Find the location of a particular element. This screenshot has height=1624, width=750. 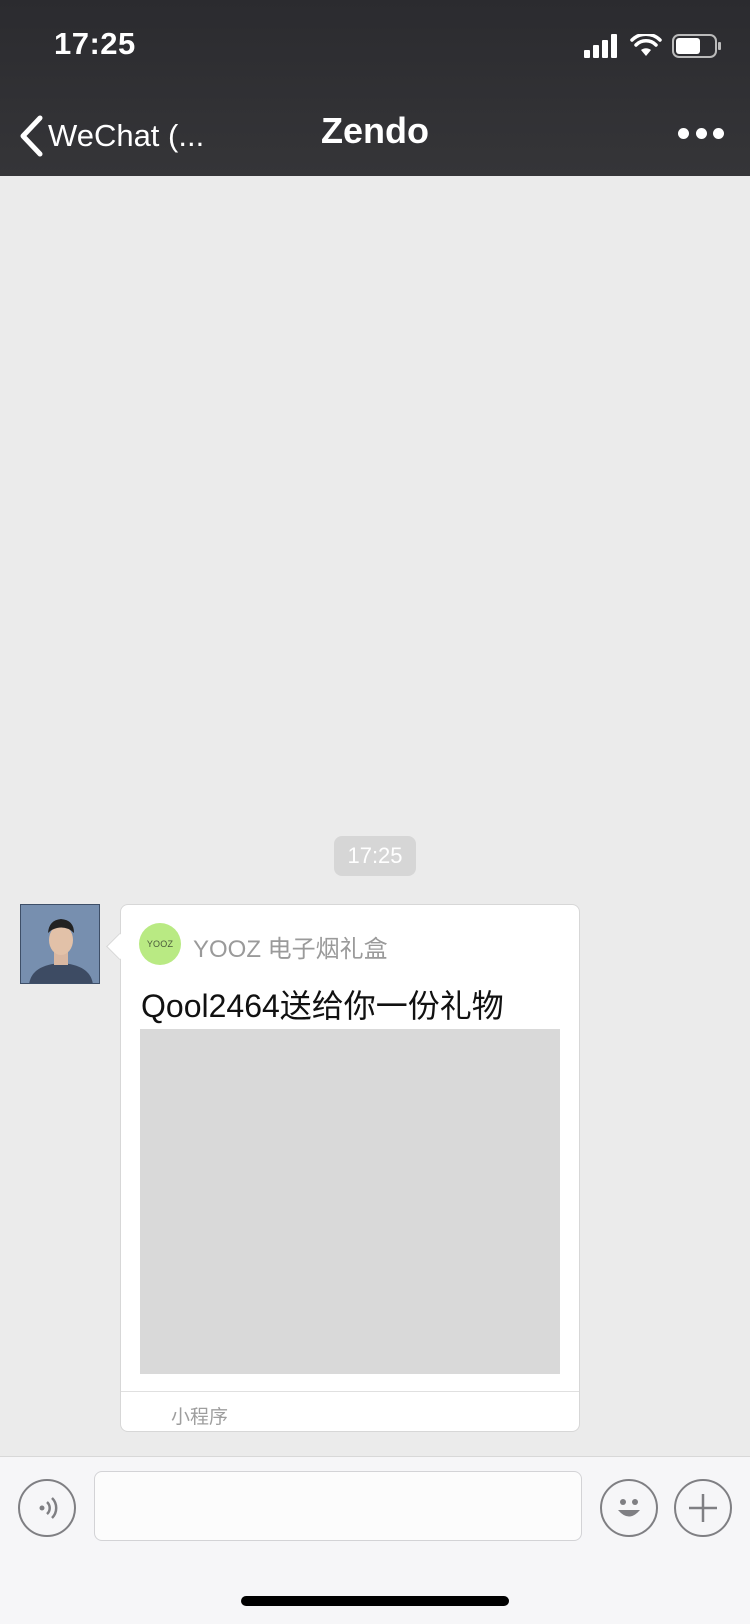

card-title: Qool2464送给你一份礼物 is located at coordinates (322, 1006).